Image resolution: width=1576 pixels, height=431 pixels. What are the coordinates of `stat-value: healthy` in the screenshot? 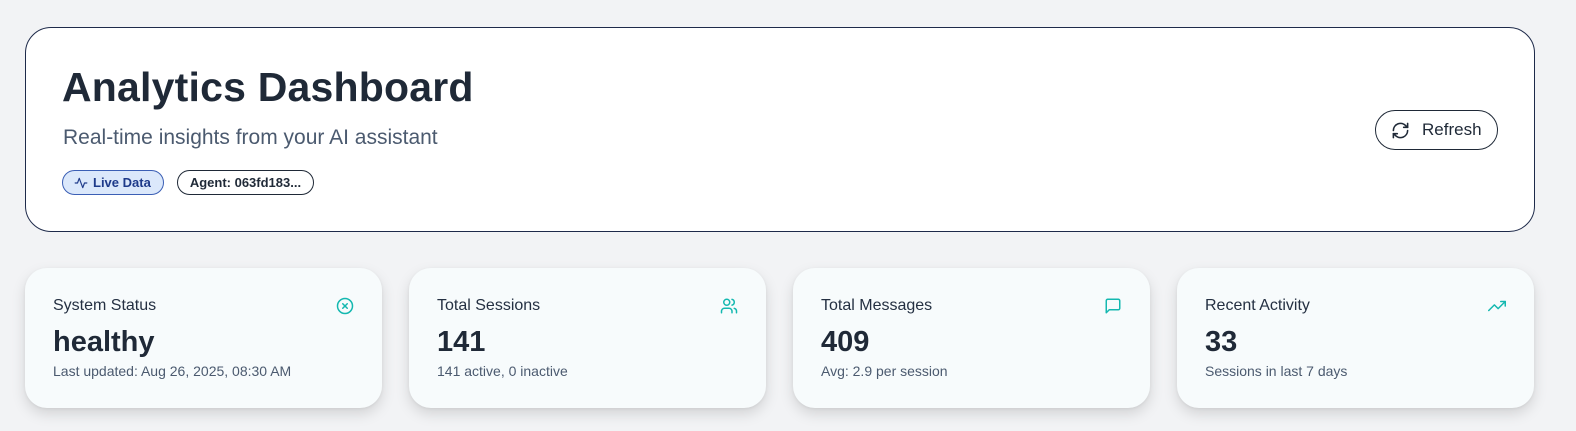 It's located at (104, 342).